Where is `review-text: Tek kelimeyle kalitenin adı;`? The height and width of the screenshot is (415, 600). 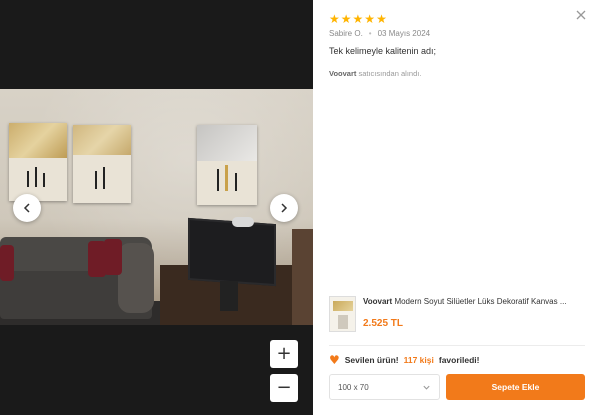 review-text: Tek kelimeyle kalitenin adı; is located at coordinates (383, 51).